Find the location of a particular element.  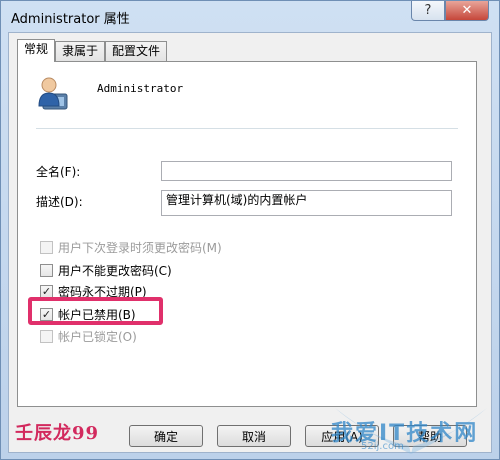

title-bar: Administrator 属性 ? ✕ is located at coordinates (250, 16).